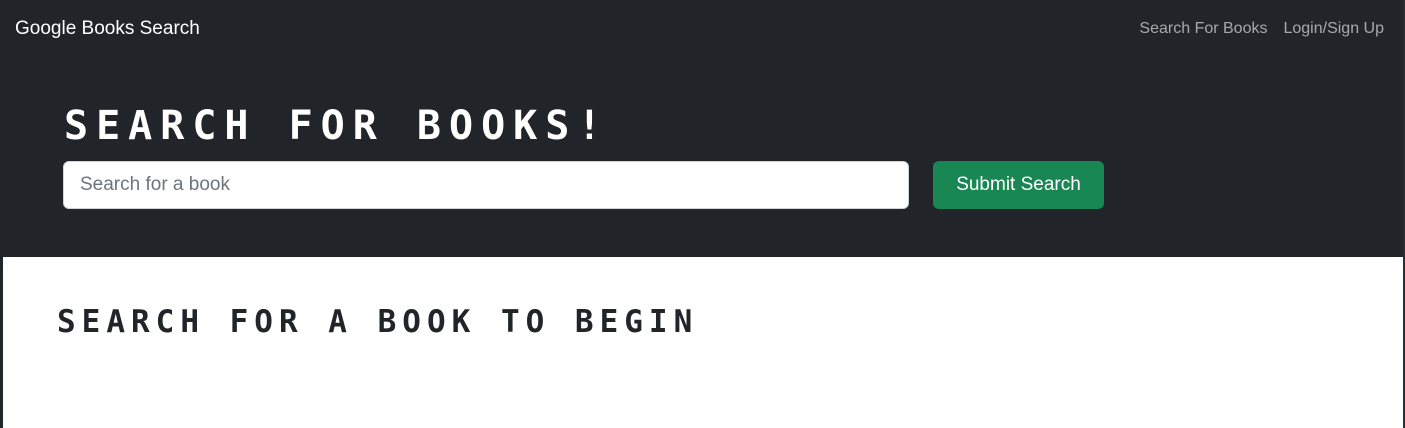 This screenshot has width=1405, height=428. Describe the element at coordinates (378, 322) in the screenshot. I see `results-heading: SEARCH FOR A BOOK TO BEGIN` at that location.